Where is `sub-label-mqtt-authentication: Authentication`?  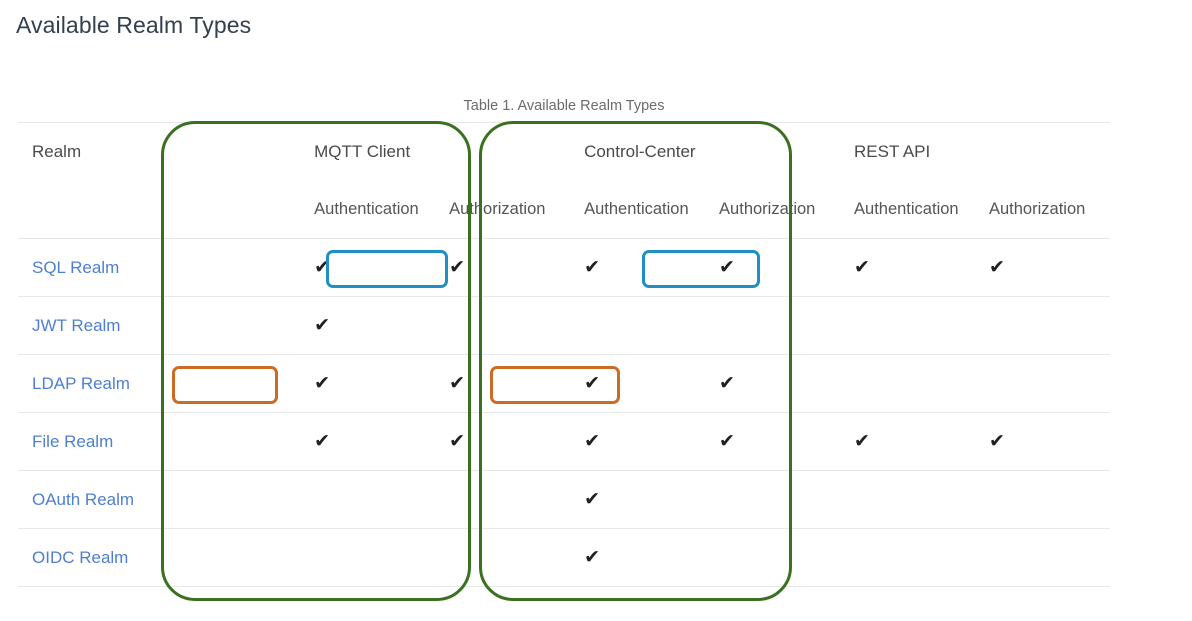
sub-label-mqtt-authentication: Authentication is located at coordinates (366, 208).